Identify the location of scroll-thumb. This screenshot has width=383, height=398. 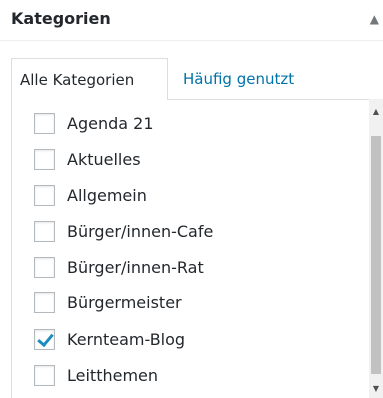
(376, 255).